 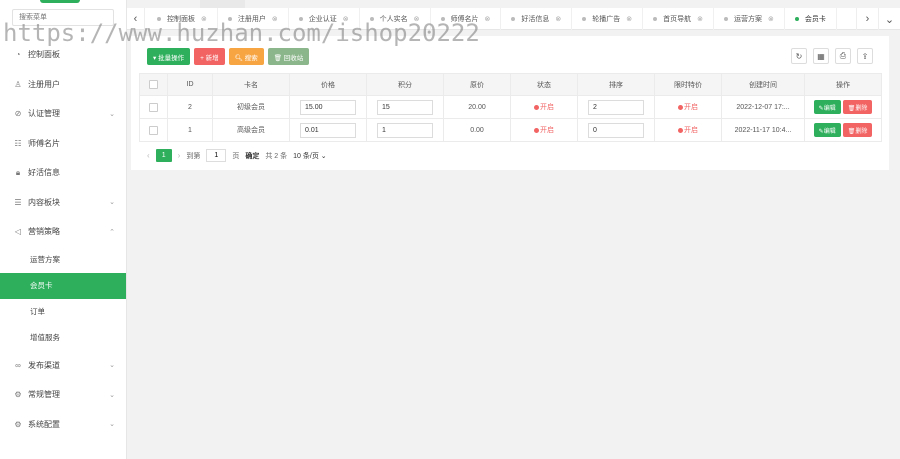 I want to click on column-header: 排序, so click(x=616, y=84).